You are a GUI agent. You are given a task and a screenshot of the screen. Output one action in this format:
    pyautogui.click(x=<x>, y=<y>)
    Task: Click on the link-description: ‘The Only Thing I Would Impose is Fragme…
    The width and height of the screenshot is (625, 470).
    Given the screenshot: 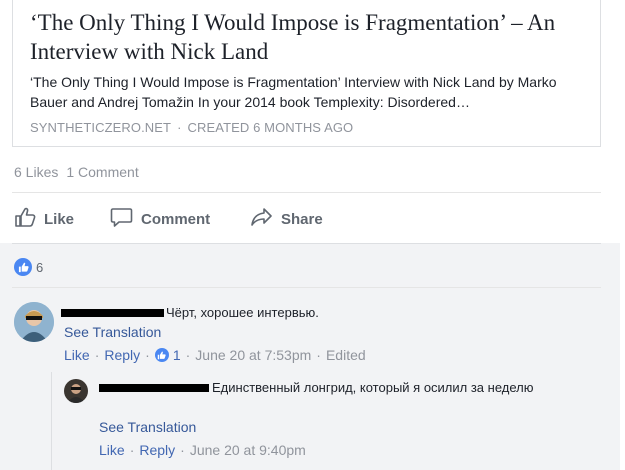 What is the action you would take?
    pyautogui.click(x=293, y=92)
    